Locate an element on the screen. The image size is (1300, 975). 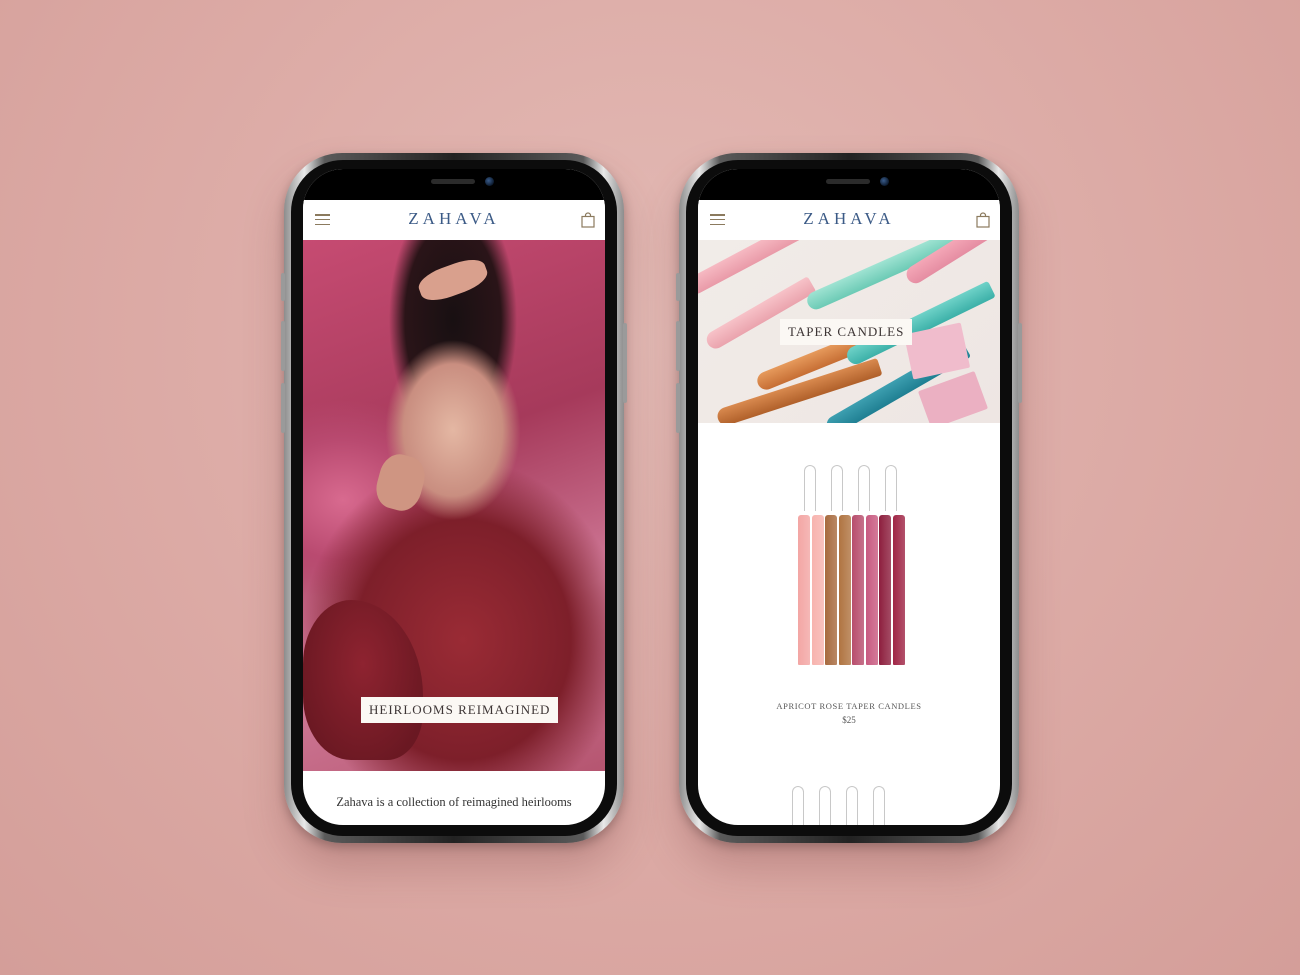
hero-hand-shape is located at coordinates (400, 482).